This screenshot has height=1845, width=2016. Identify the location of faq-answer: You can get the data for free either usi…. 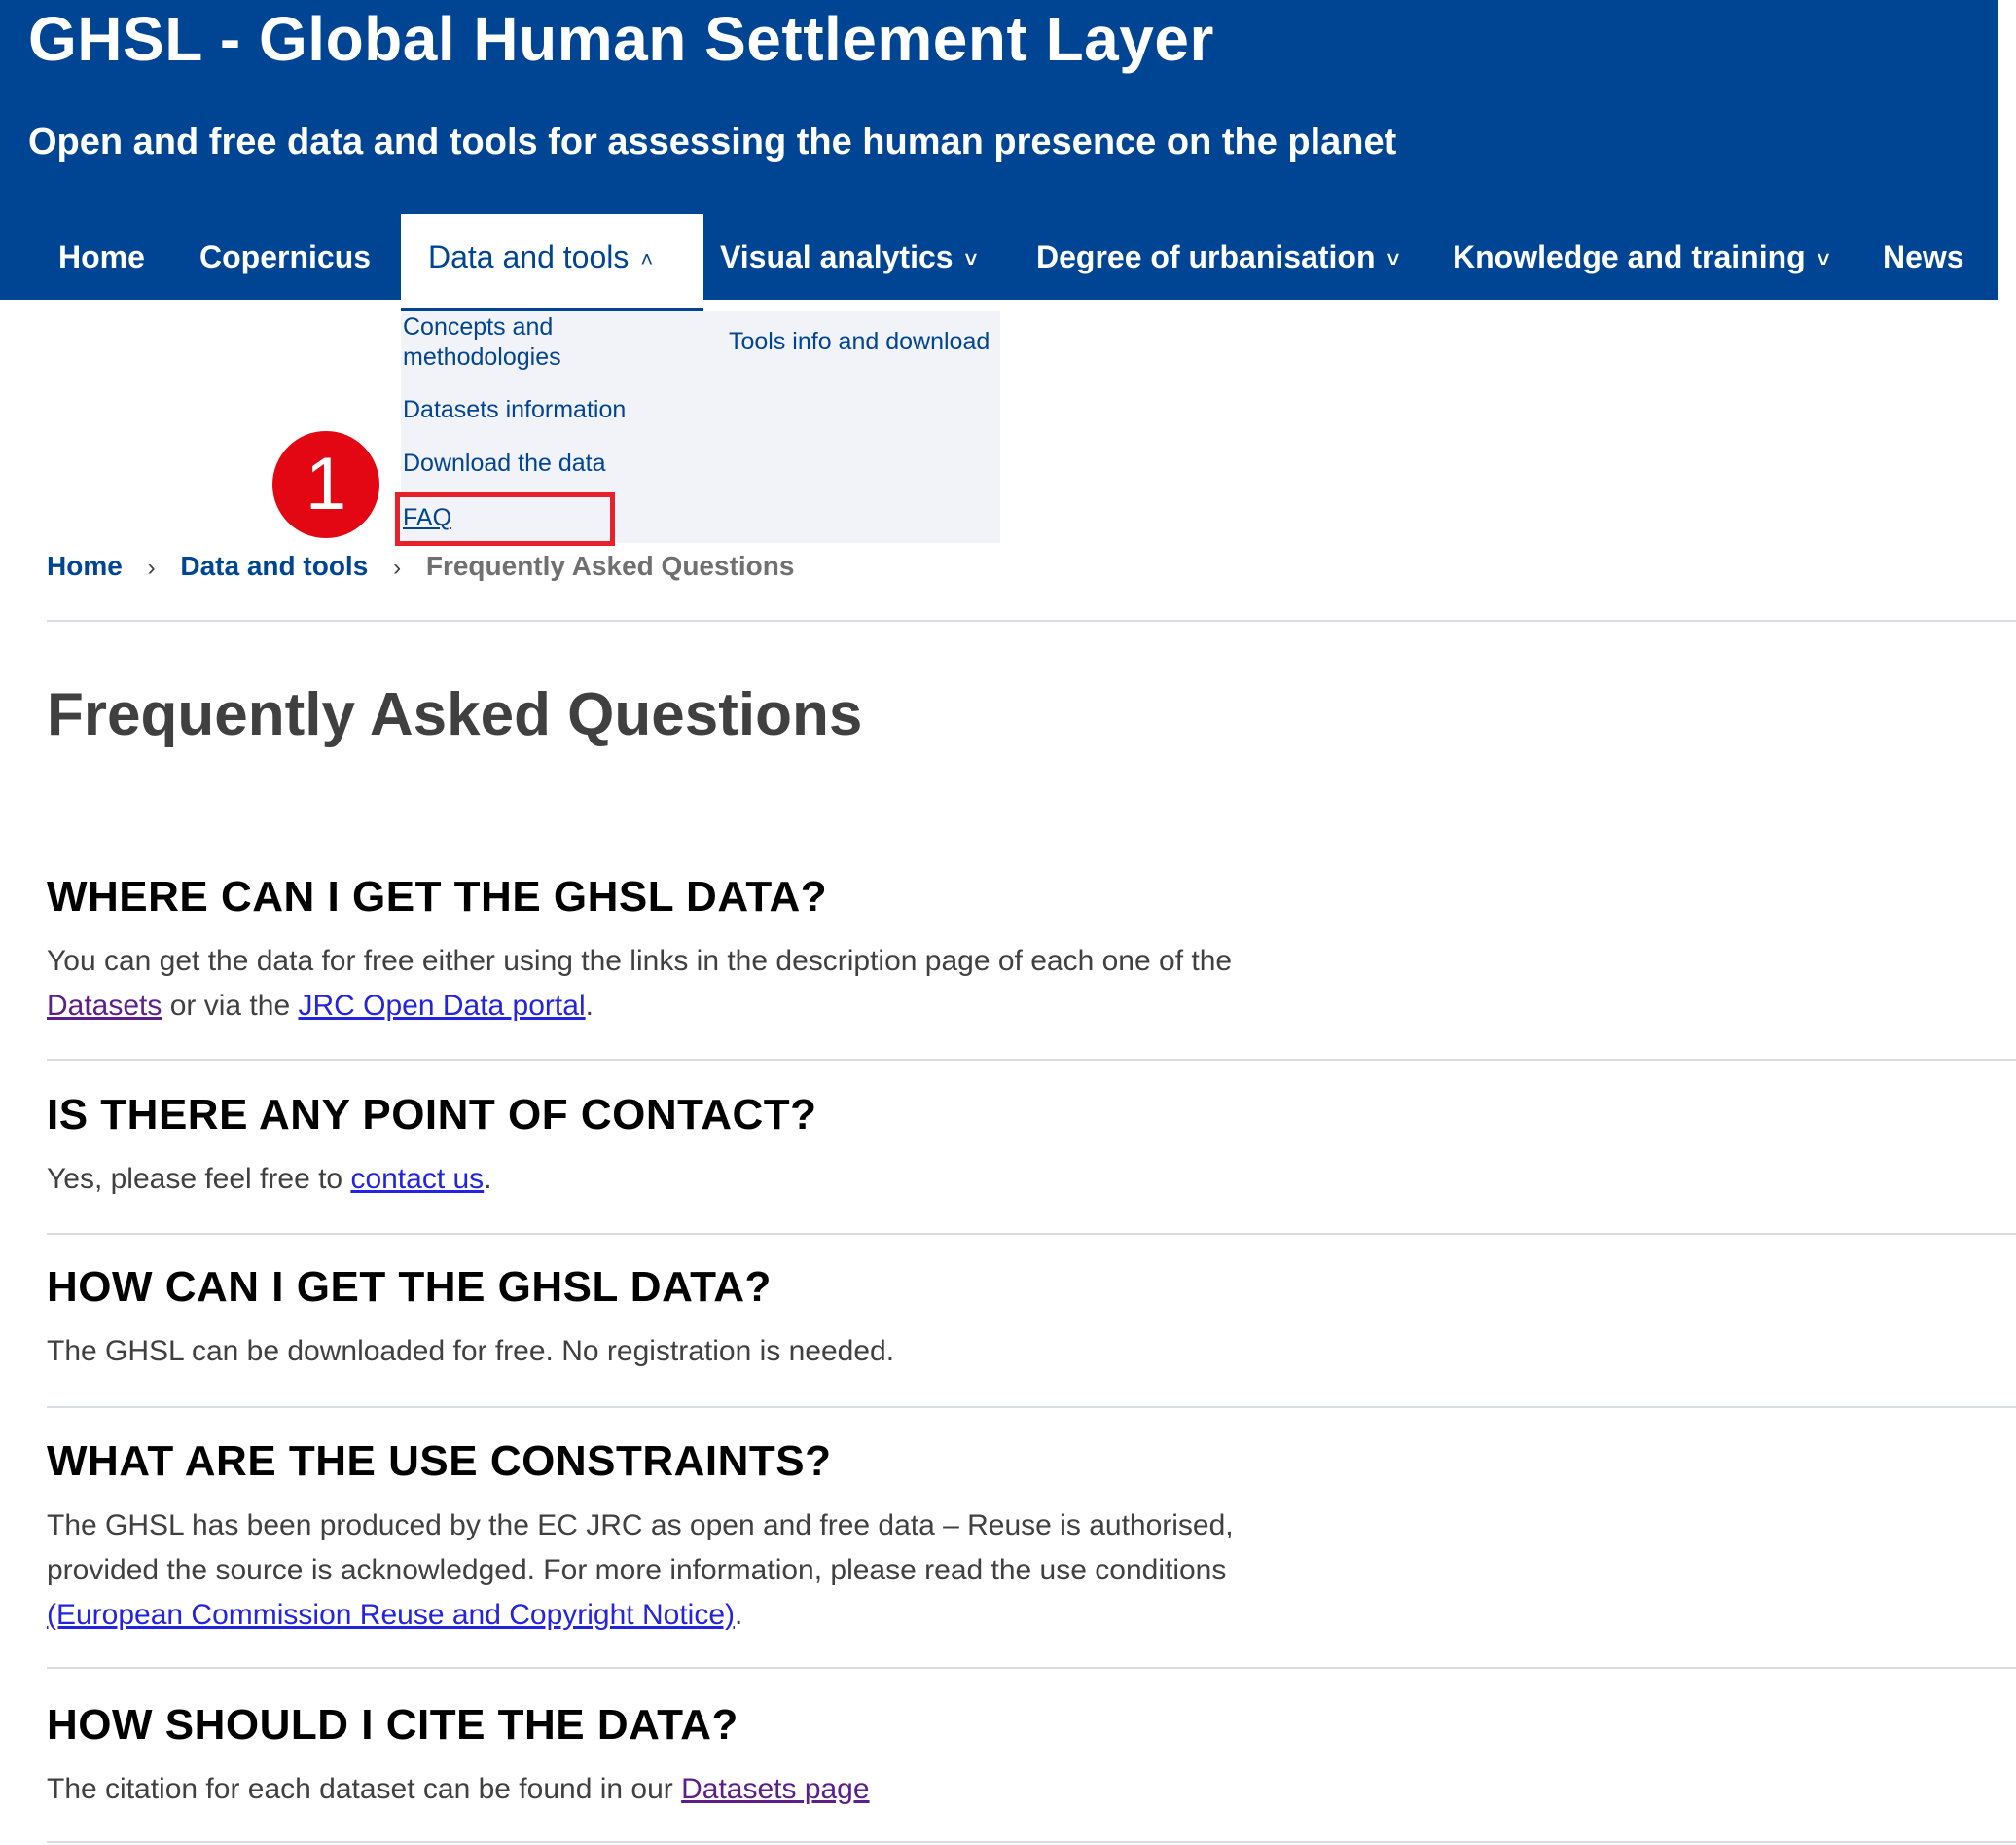
(679, 984).